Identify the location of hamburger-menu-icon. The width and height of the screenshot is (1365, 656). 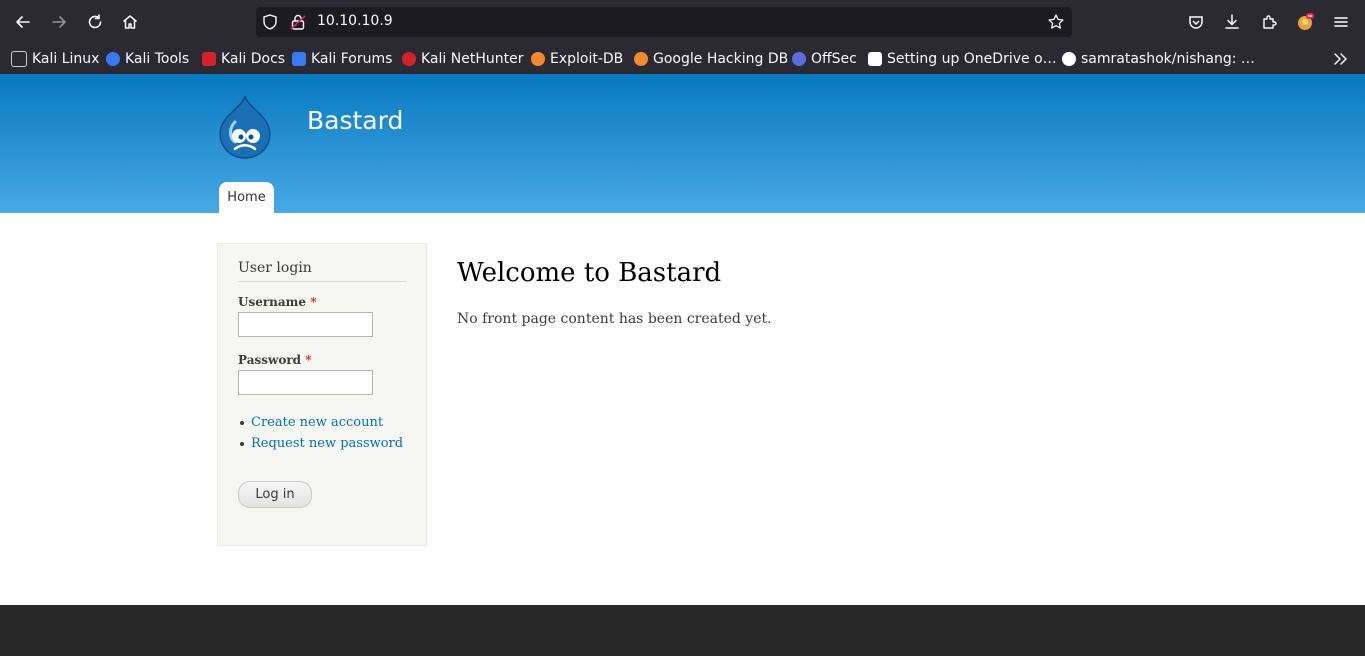
(1341, 22).